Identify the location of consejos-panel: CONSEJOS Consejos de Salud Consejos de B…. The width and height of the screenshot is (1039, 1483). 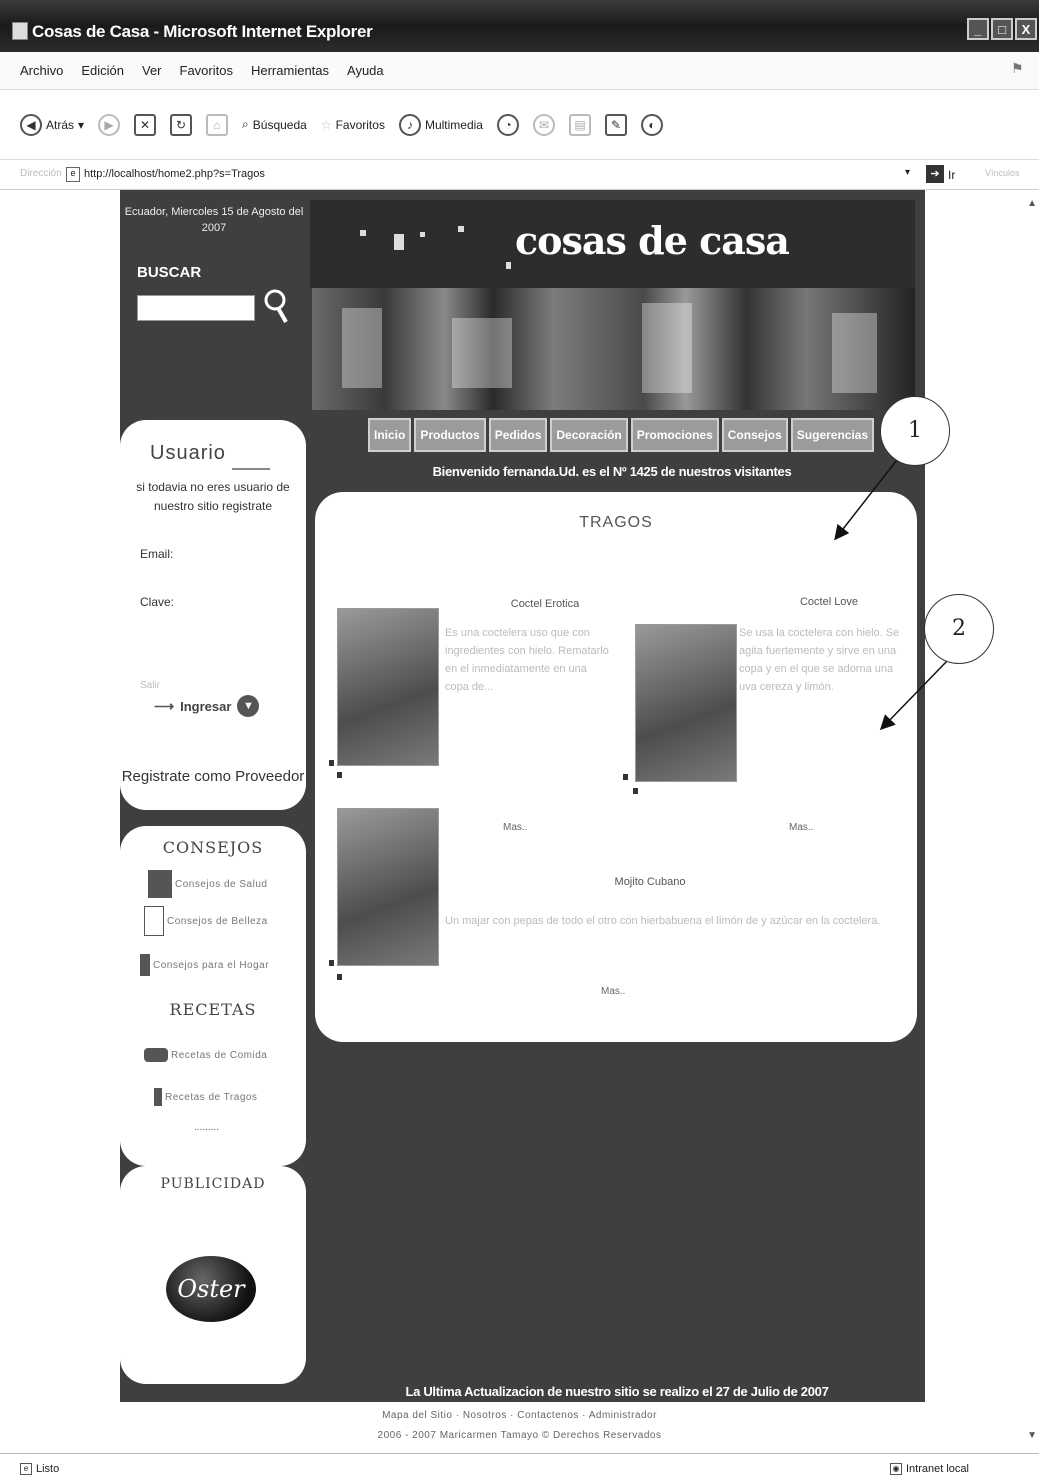
(213, 996).